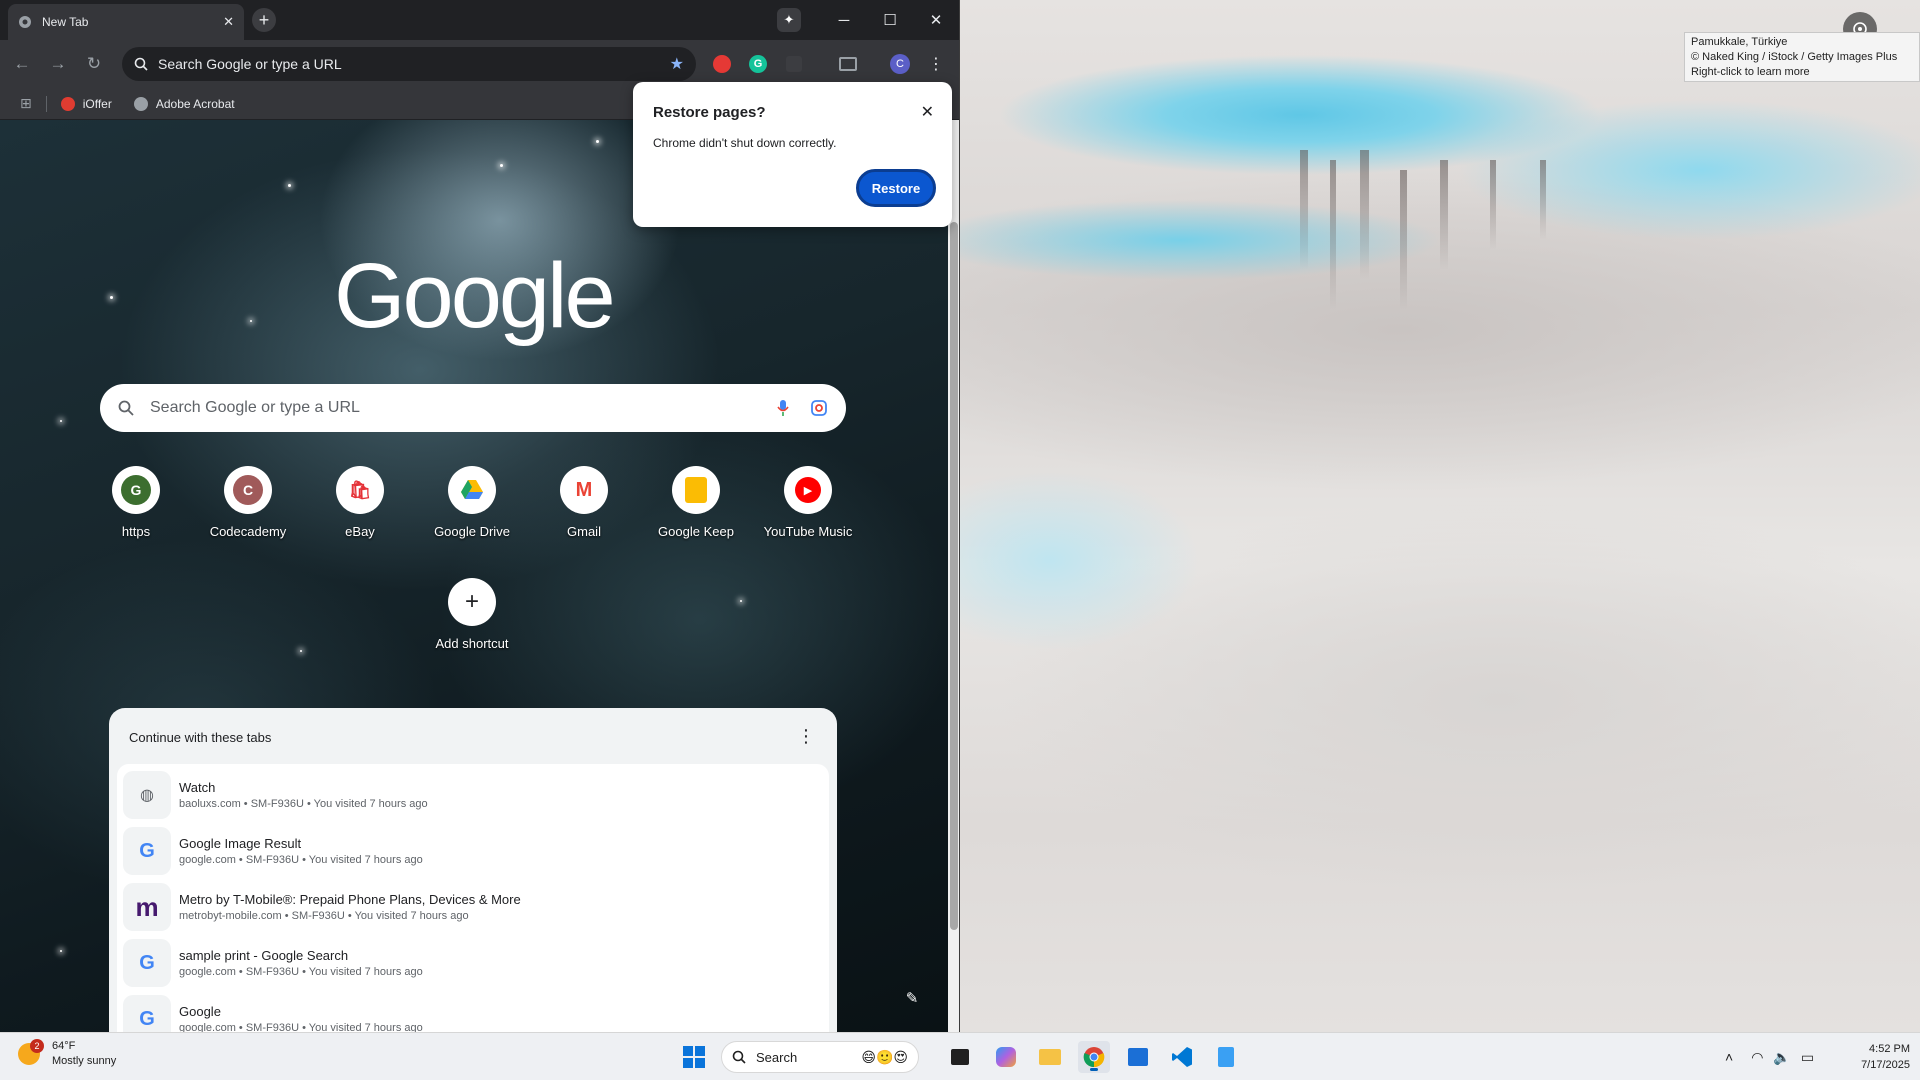  What do you see at coordinates (126, 22) in the screenshot?
I see `tab-new-tab: New Tab ✕` at bounding box center [126, 22].